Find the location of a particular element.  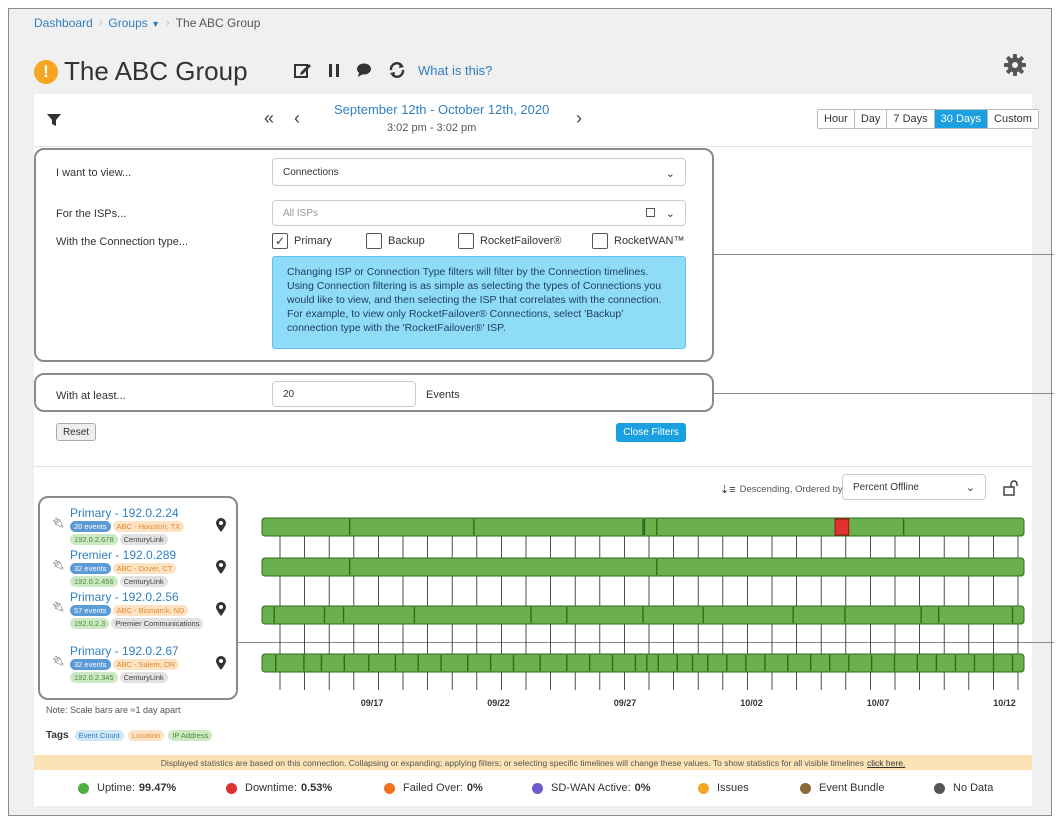

connection-name: Primary - 192.0.2.24 is located at coordinates (124, 513).